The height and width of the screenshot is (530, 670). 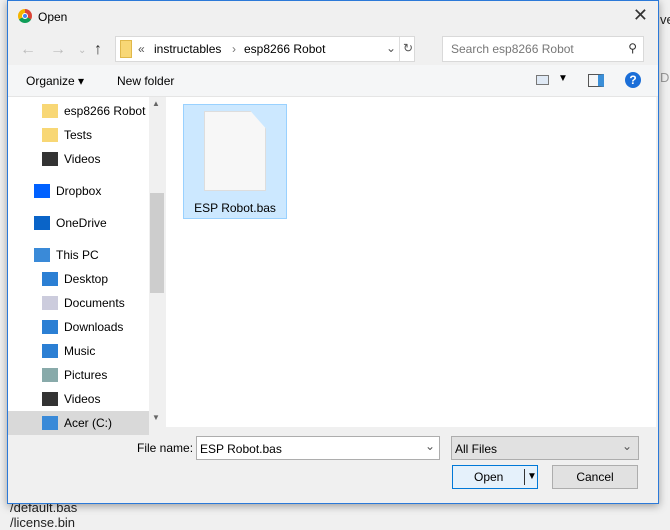 I want to click on sidebar-item: esp8266 Robot, so click(x=78, y=111).